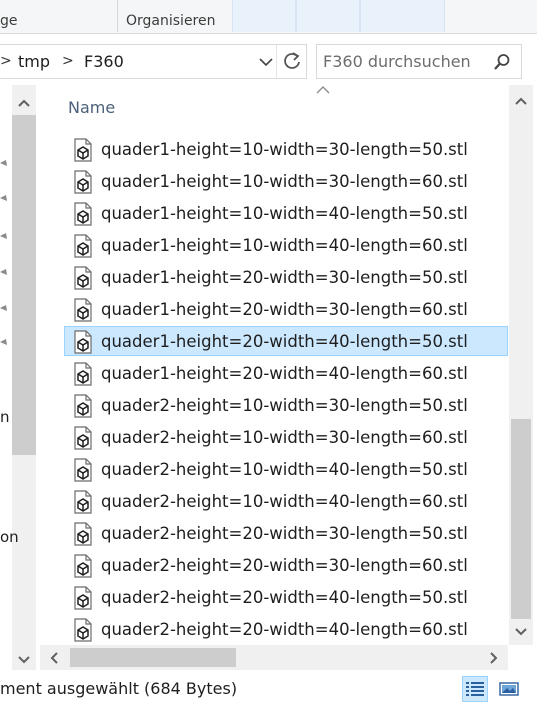 The width and height of the screenshot is (537, 708). Describe the element at coordinates (153, 61) in the screenshot. I see `address-bar: > tmp > F360` at that location.